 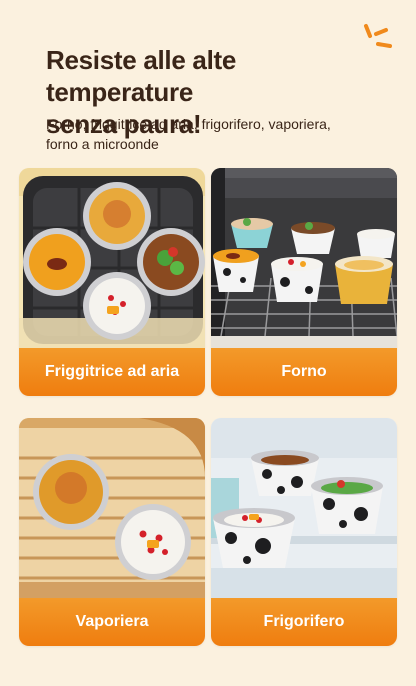 I want to click on card-oven: Forno, so click(x=304, y=282).